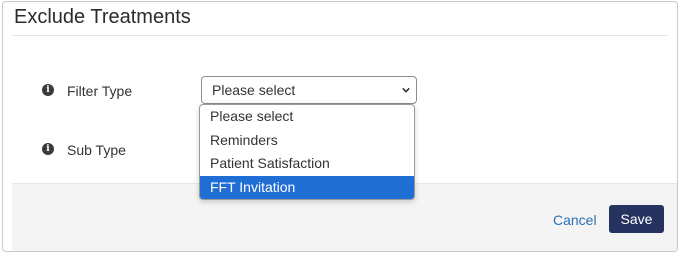 The width and height of the screenshot is (682, 258). I want to click on filter-type-select: Please select, so click(309, 90).